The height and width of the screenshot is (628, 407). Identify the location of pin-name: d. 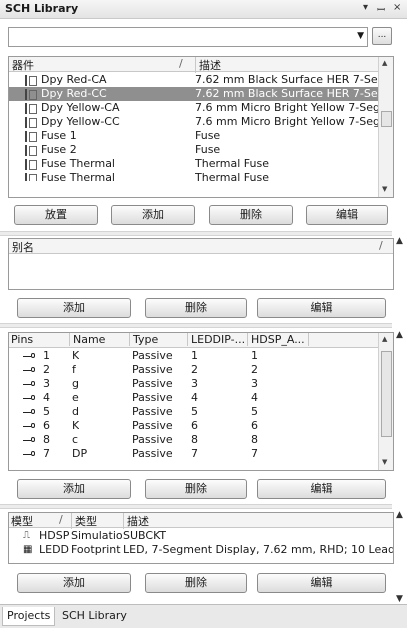
(75, 411).